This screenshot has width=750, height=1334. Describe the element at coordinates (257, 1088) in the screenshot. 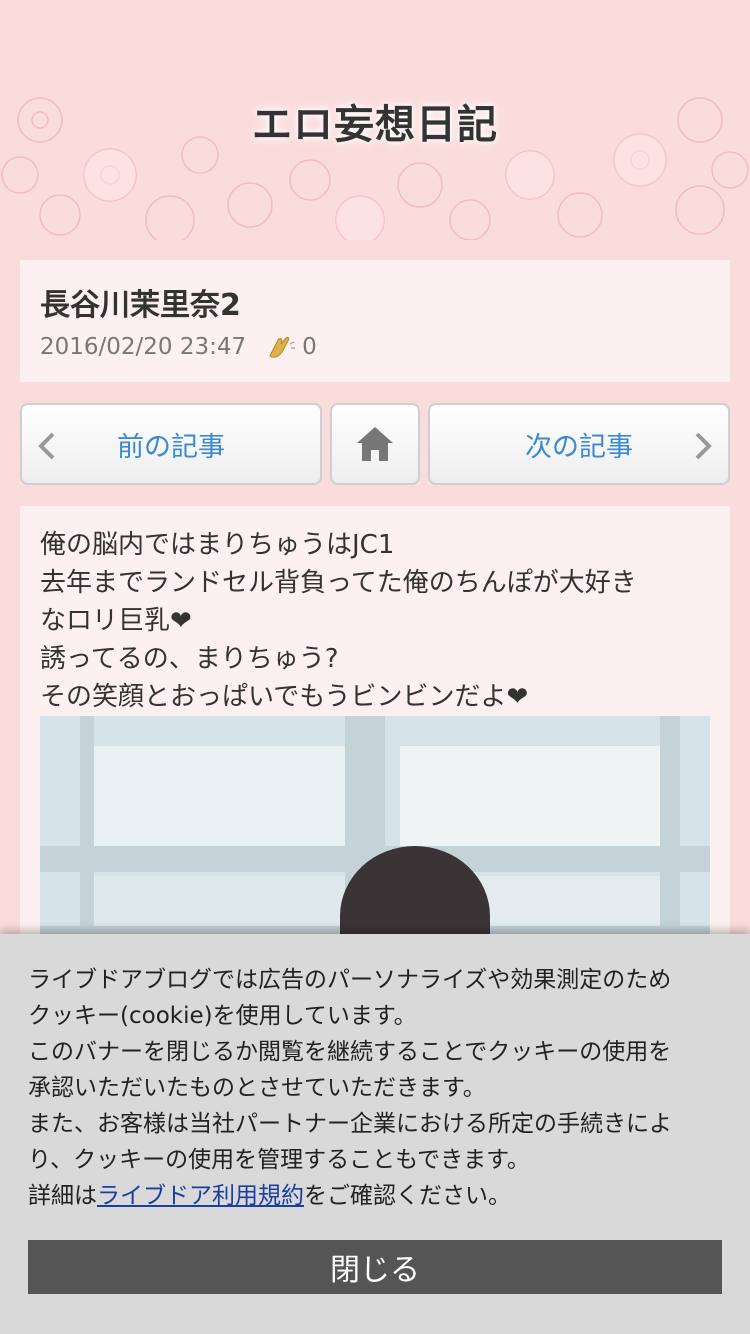

I see `cookie-line: 承認いただいたものとさせていただきます。` at that location.